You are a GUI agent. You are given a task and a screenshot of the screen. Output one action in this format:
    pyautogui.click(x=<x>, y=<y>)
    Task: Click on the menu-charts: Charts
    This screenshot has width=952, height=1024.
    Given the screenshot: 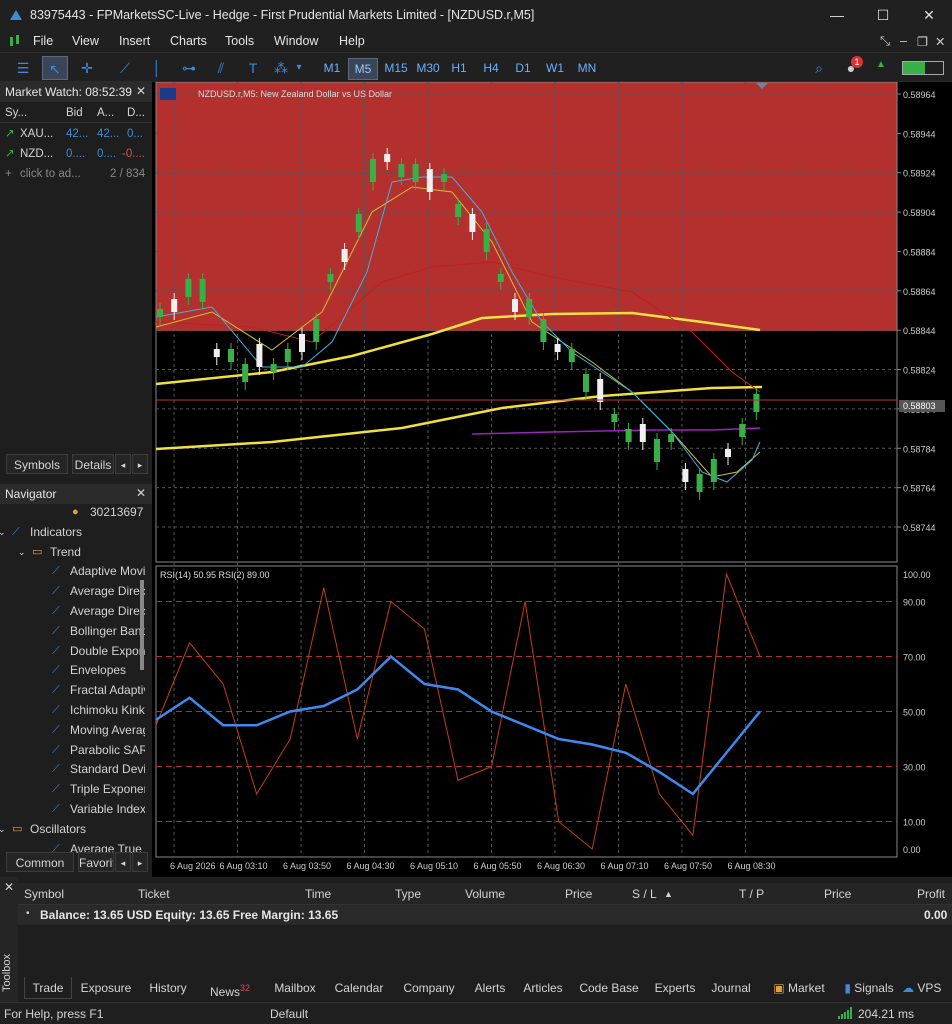 What is the action you would take?
    pyautogui.click(x=188, y=41)
    